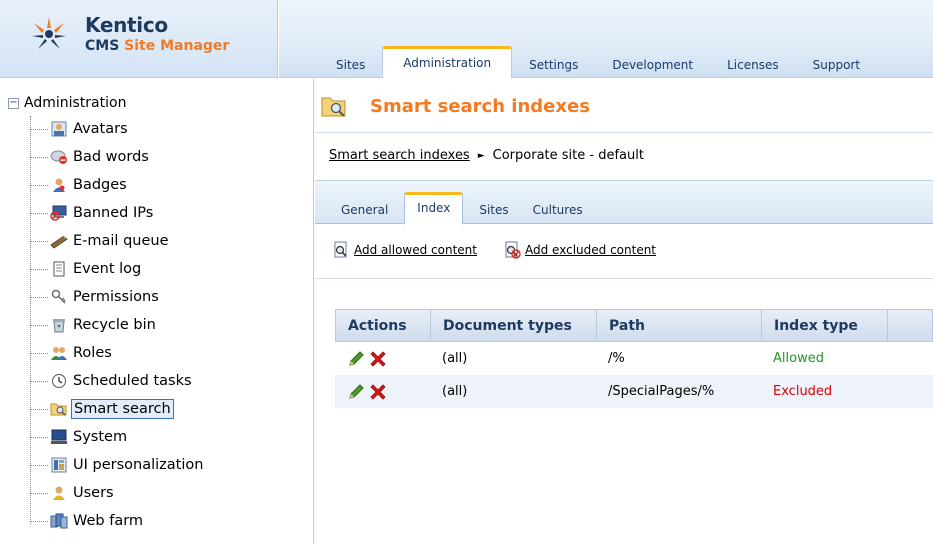  What do you see at coordinates (480, 106) in the screenshot?
I see `page-title: Smart search indexes` at bounding box center [480, 106].